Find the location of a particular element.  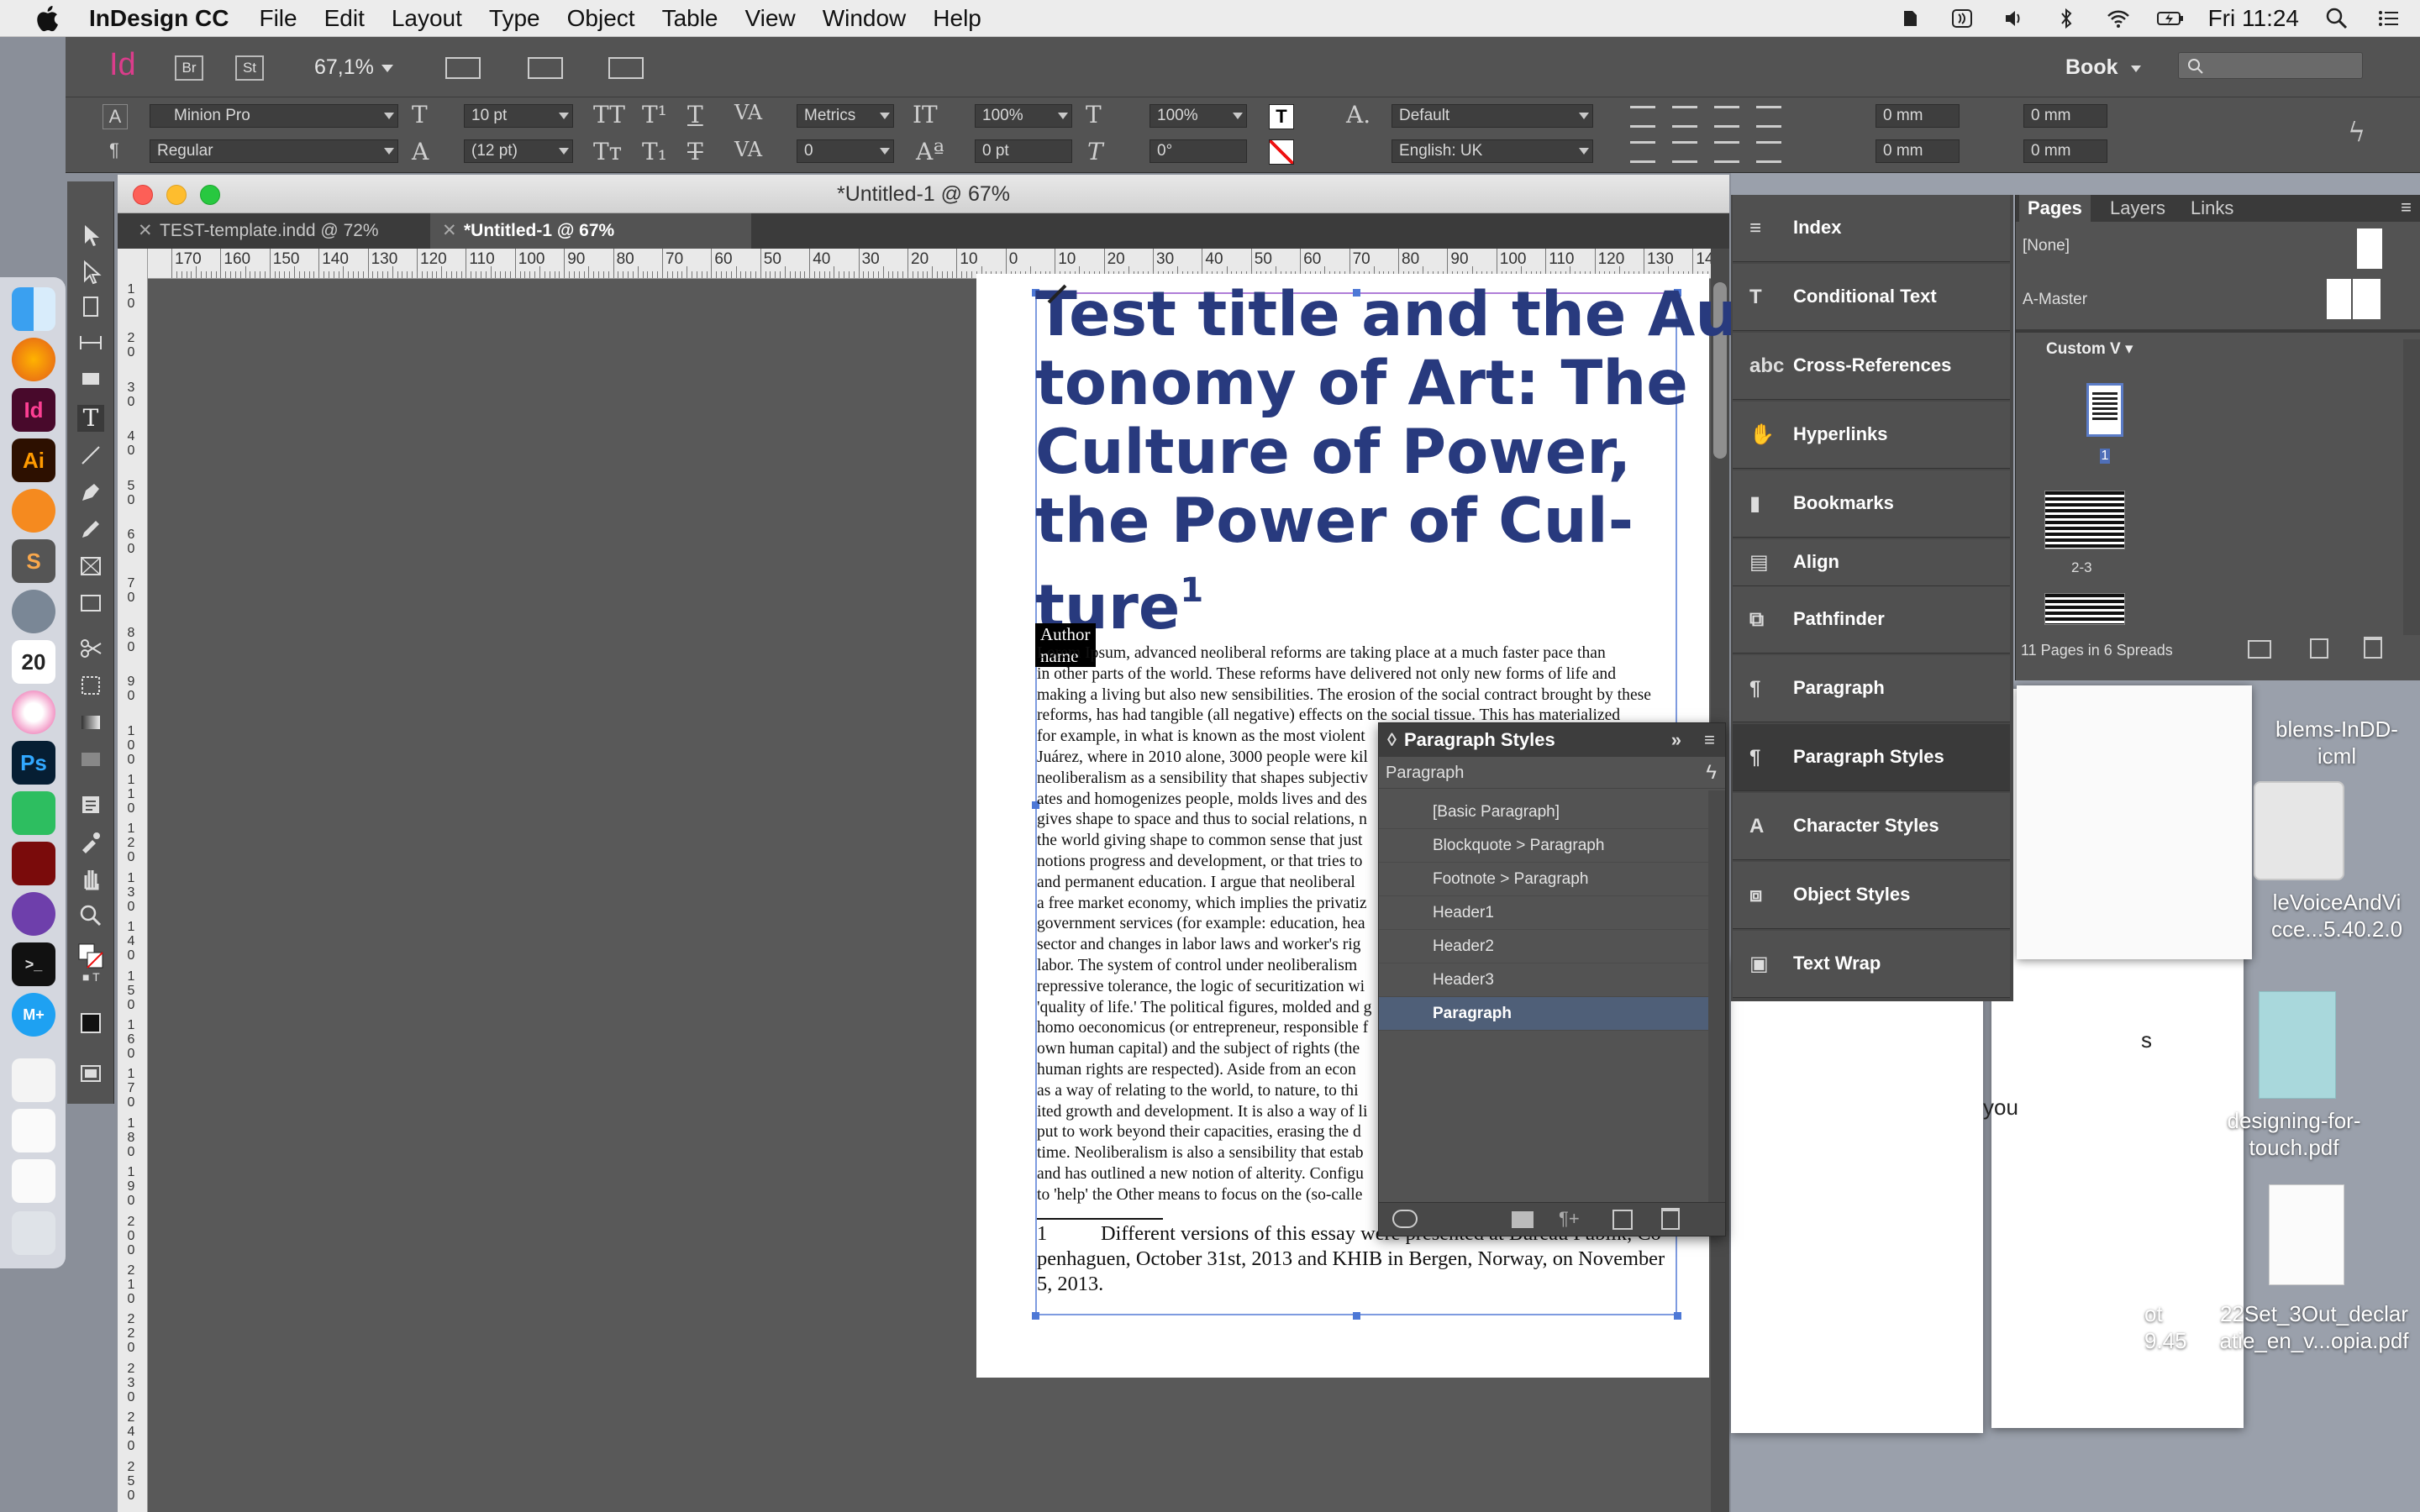

tab-links: Links is located at coordinates (2212, 208).